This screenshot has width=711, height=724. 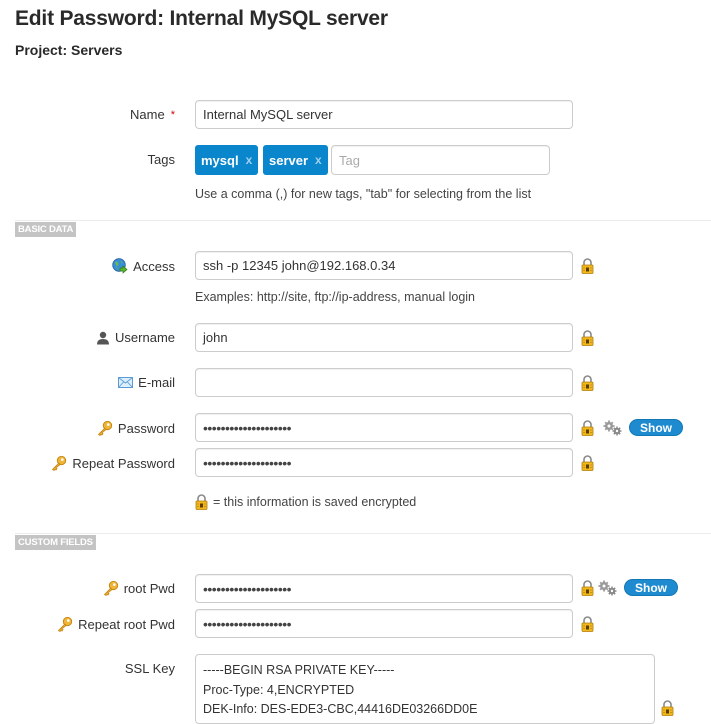 I want to click on tag-label: mysql, so click(x=220, y=160).